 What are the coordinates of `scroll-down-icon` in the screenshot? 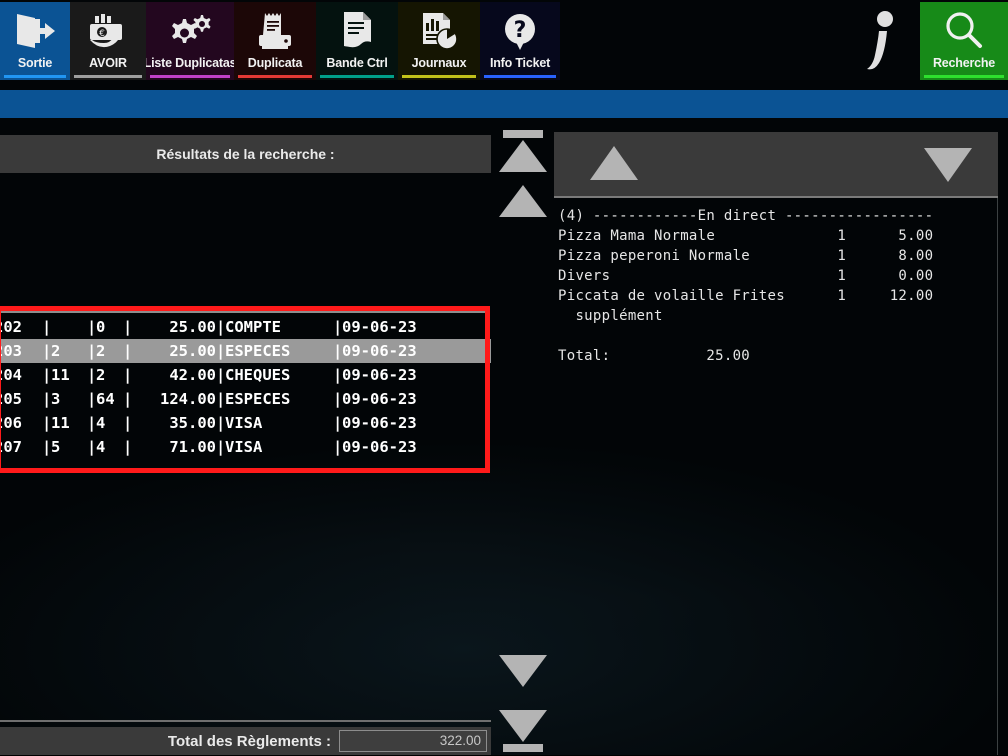 It's located at (523, 671).